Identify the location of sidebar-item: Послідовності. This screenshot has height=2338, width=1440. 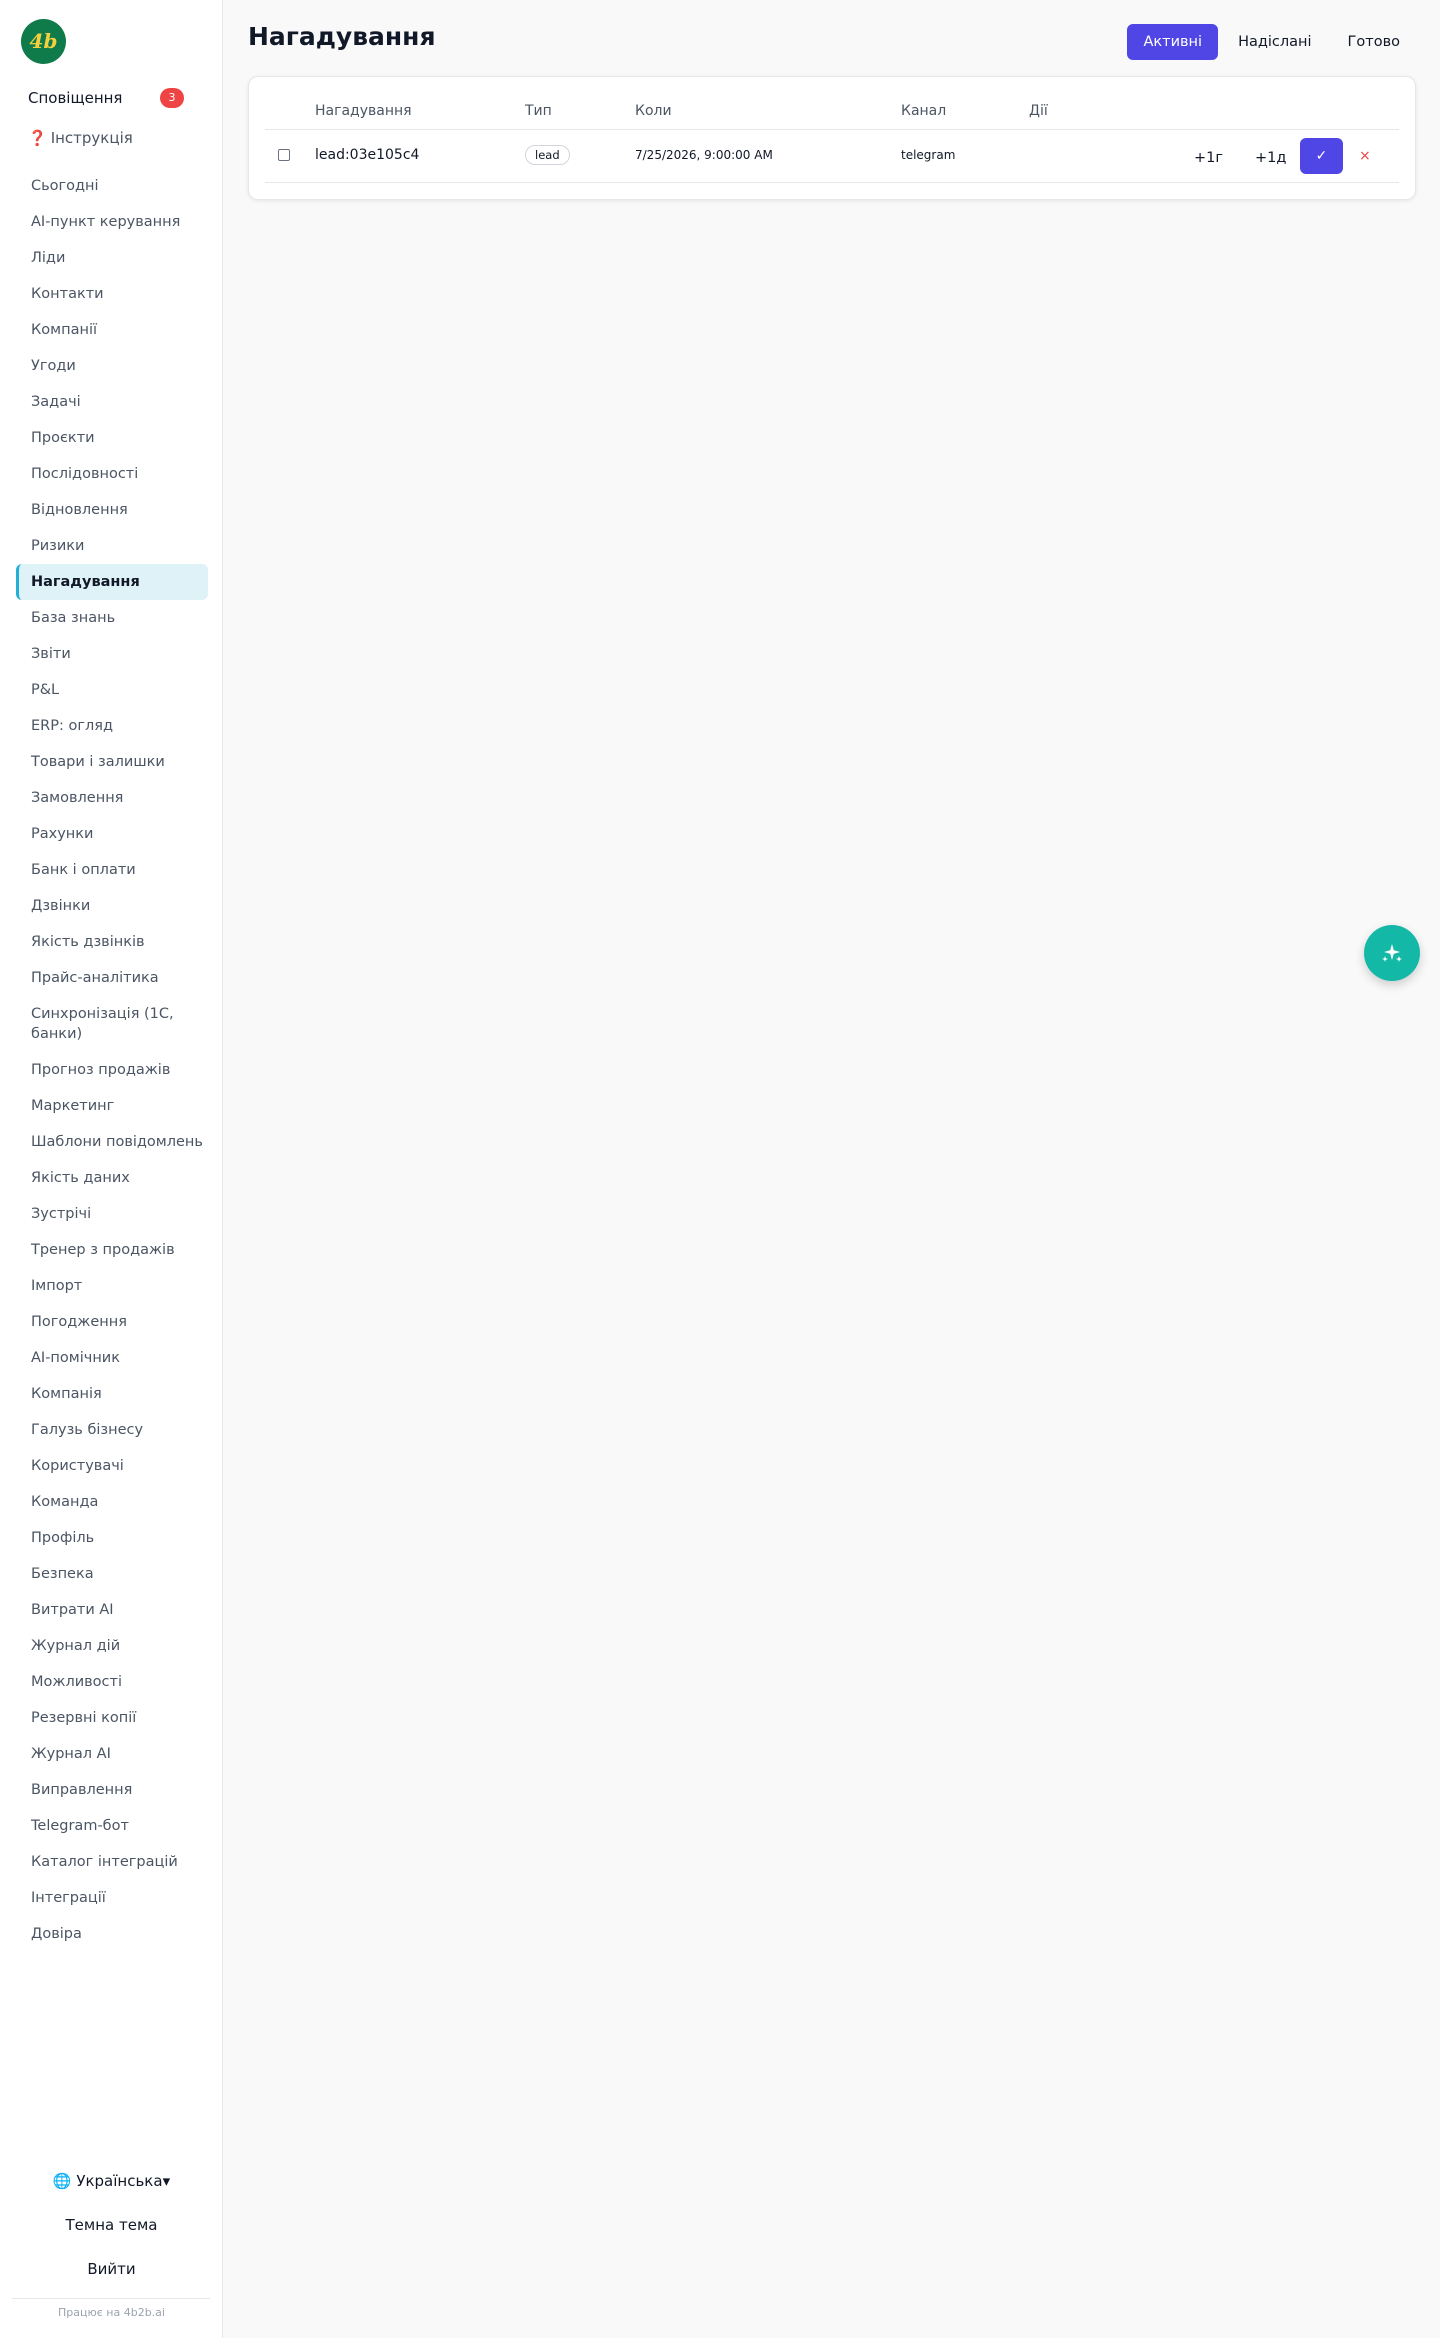
(112, 474).